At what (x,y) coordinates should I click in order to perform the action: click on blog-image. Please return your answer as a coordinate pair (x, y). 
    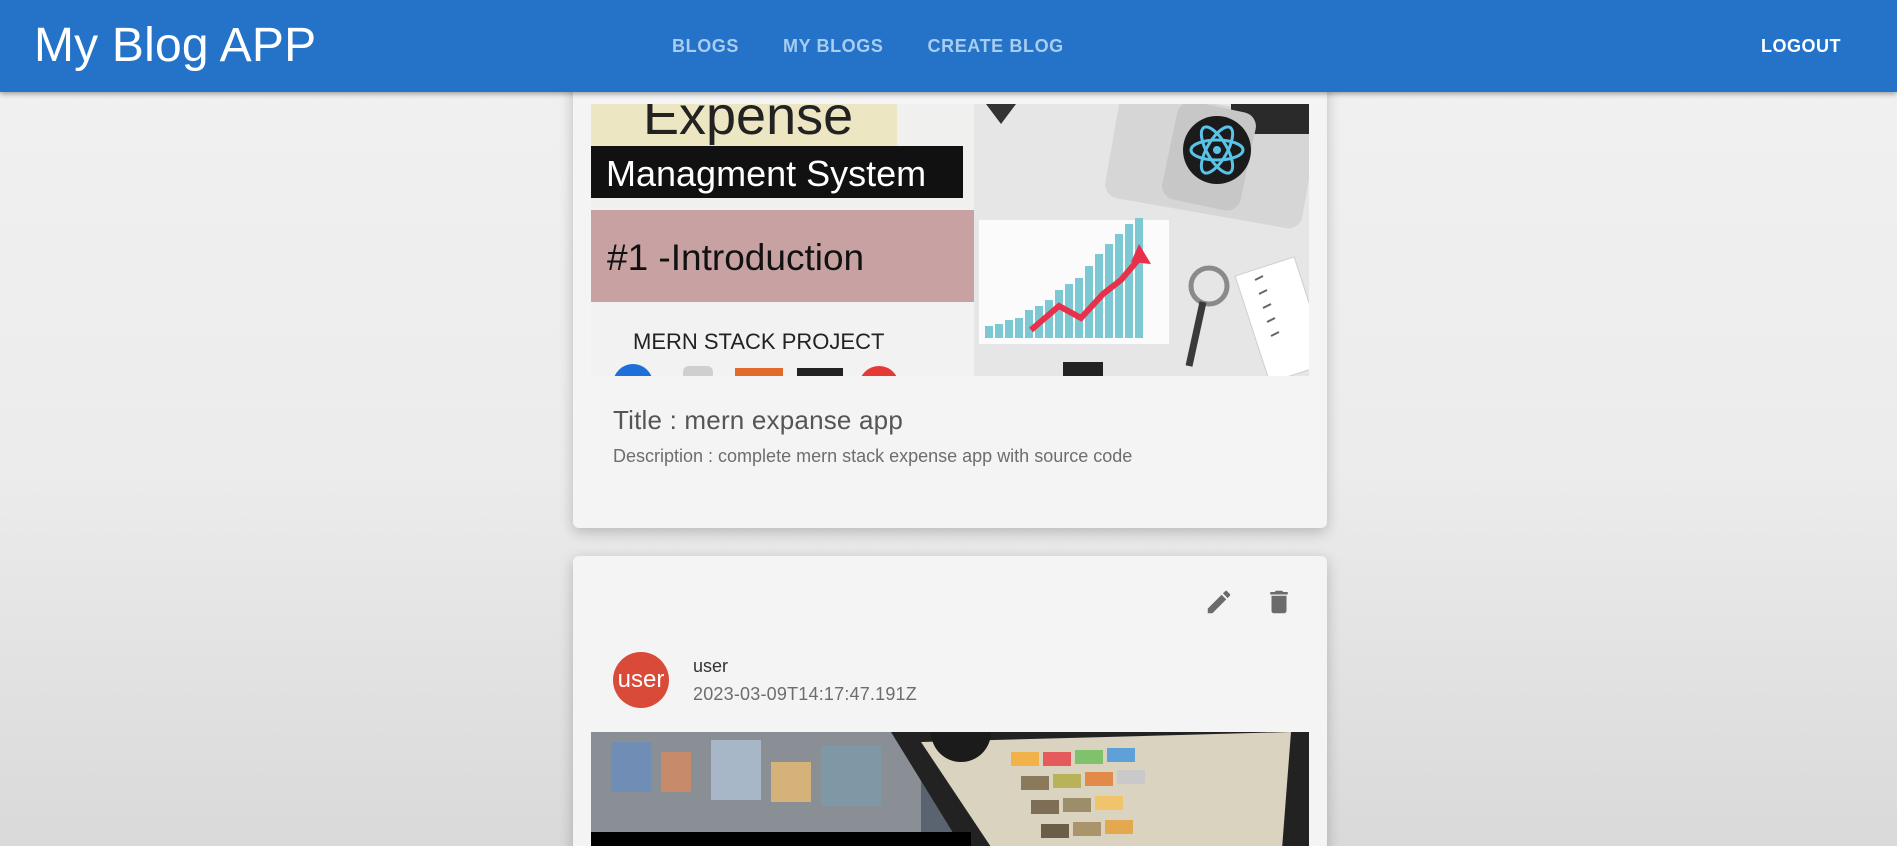
    Looking at the image, I should click on (950, 789).